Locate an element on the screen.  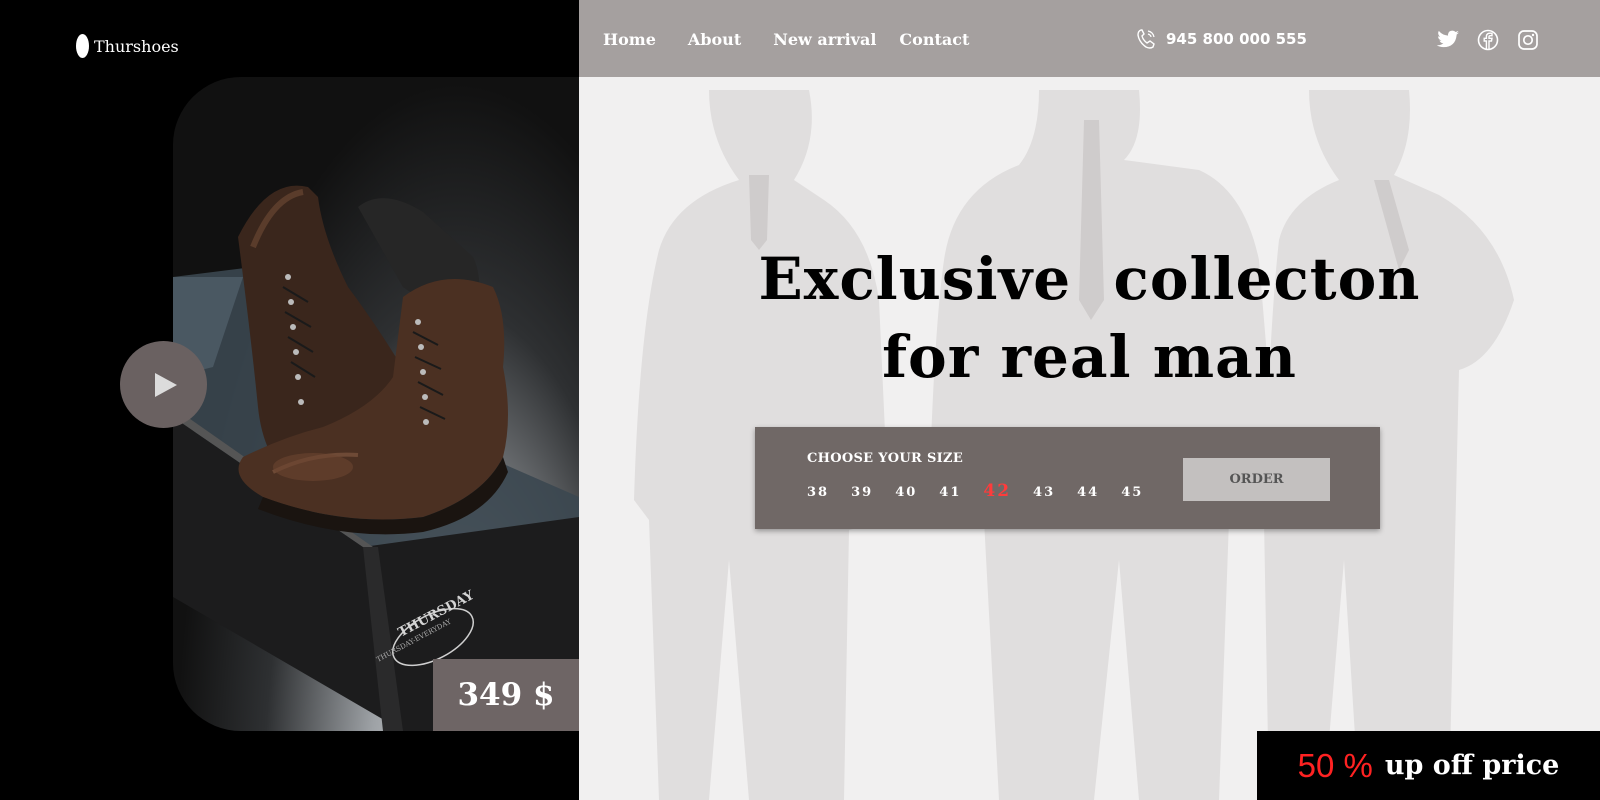
headline-line-1: Exclusive collecton is located at coordinates (1089, 279).